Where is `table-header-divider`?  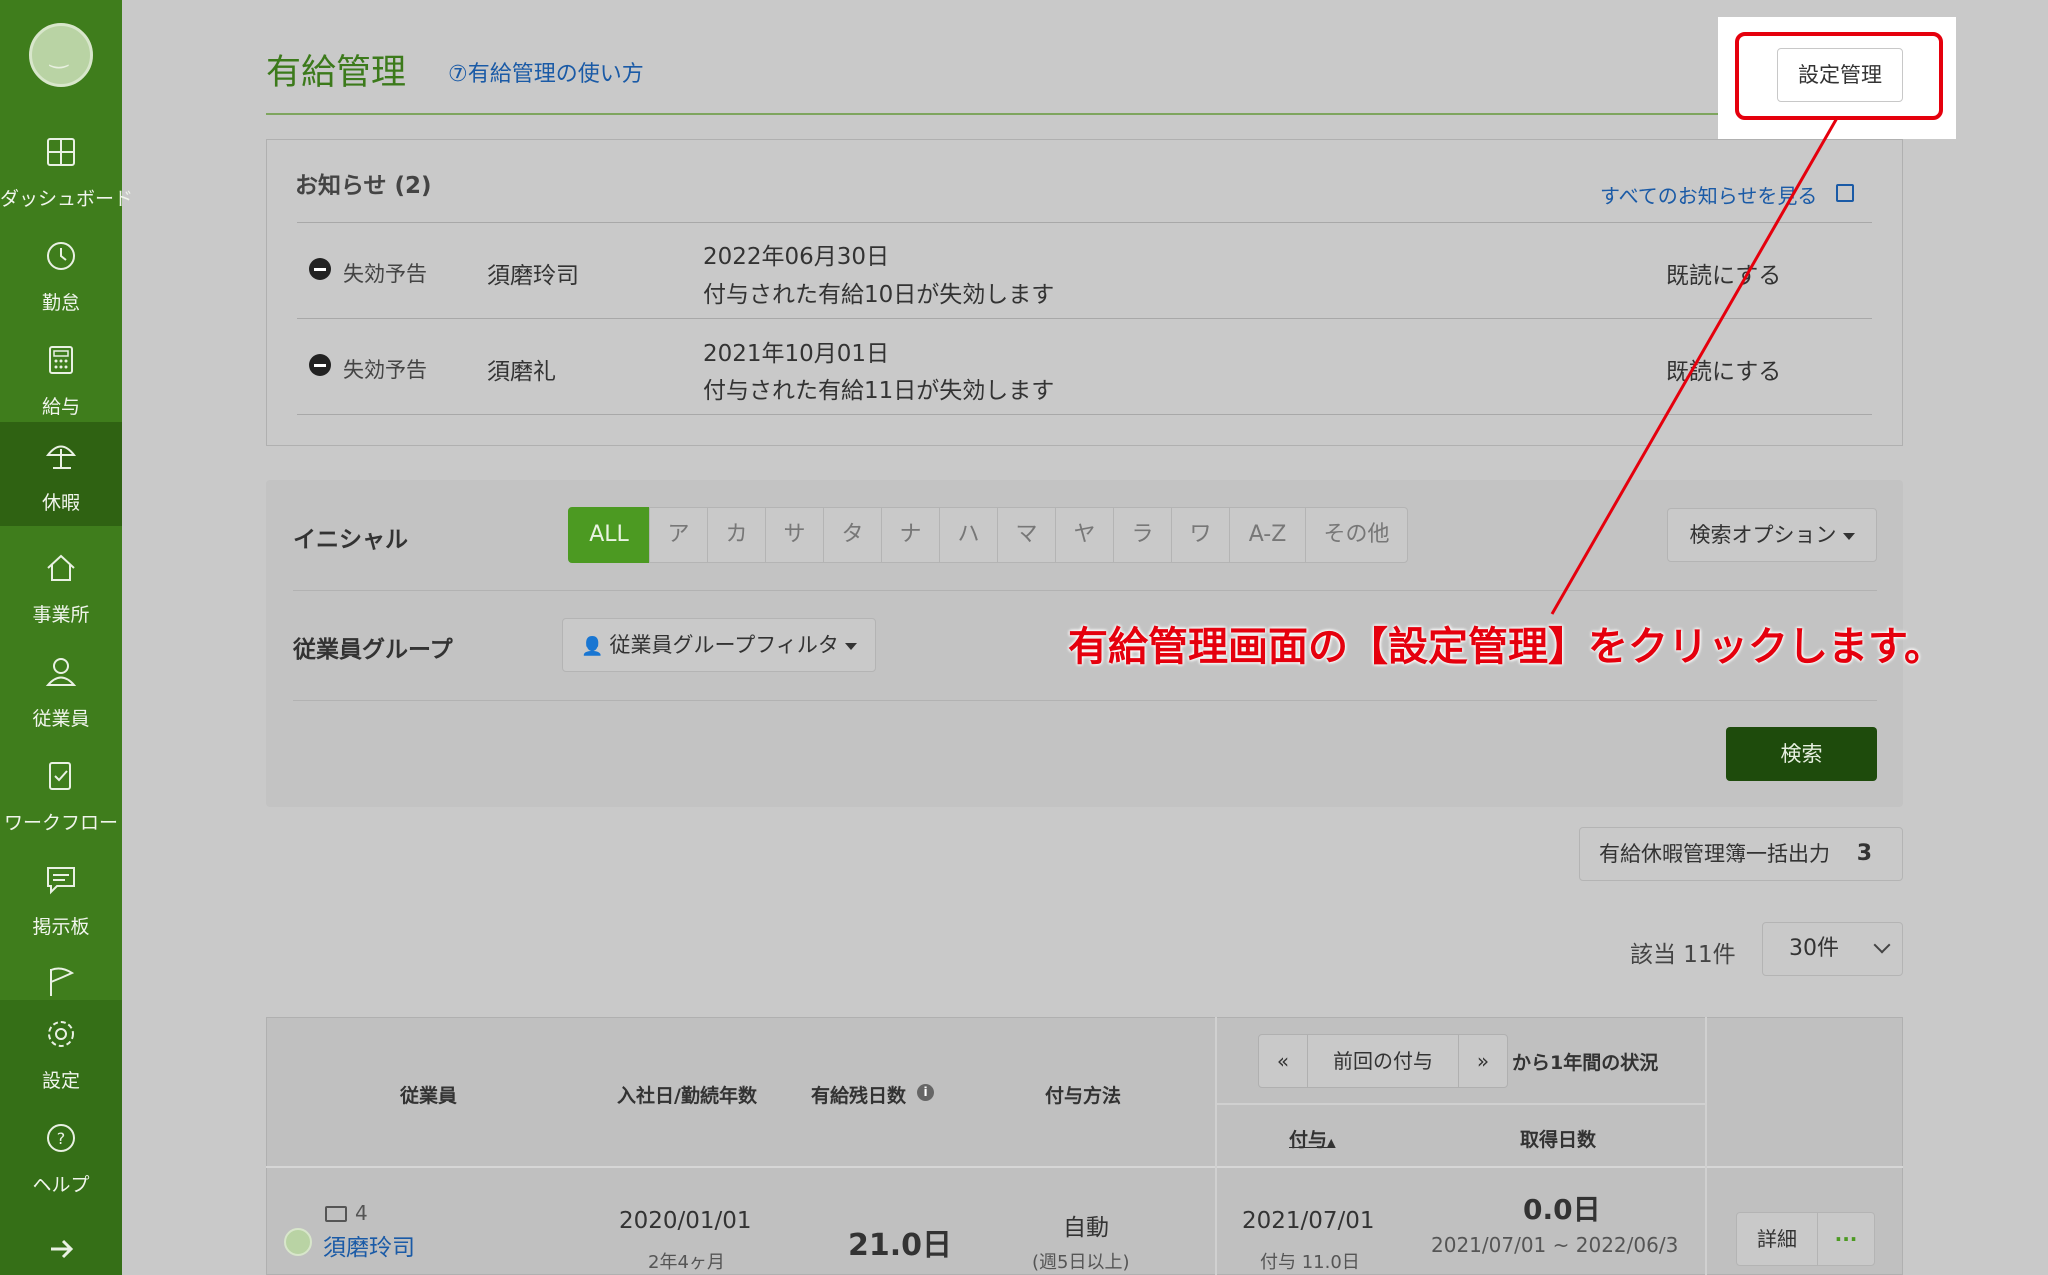 table-header-divider is located at coordinates (1084, 1167).